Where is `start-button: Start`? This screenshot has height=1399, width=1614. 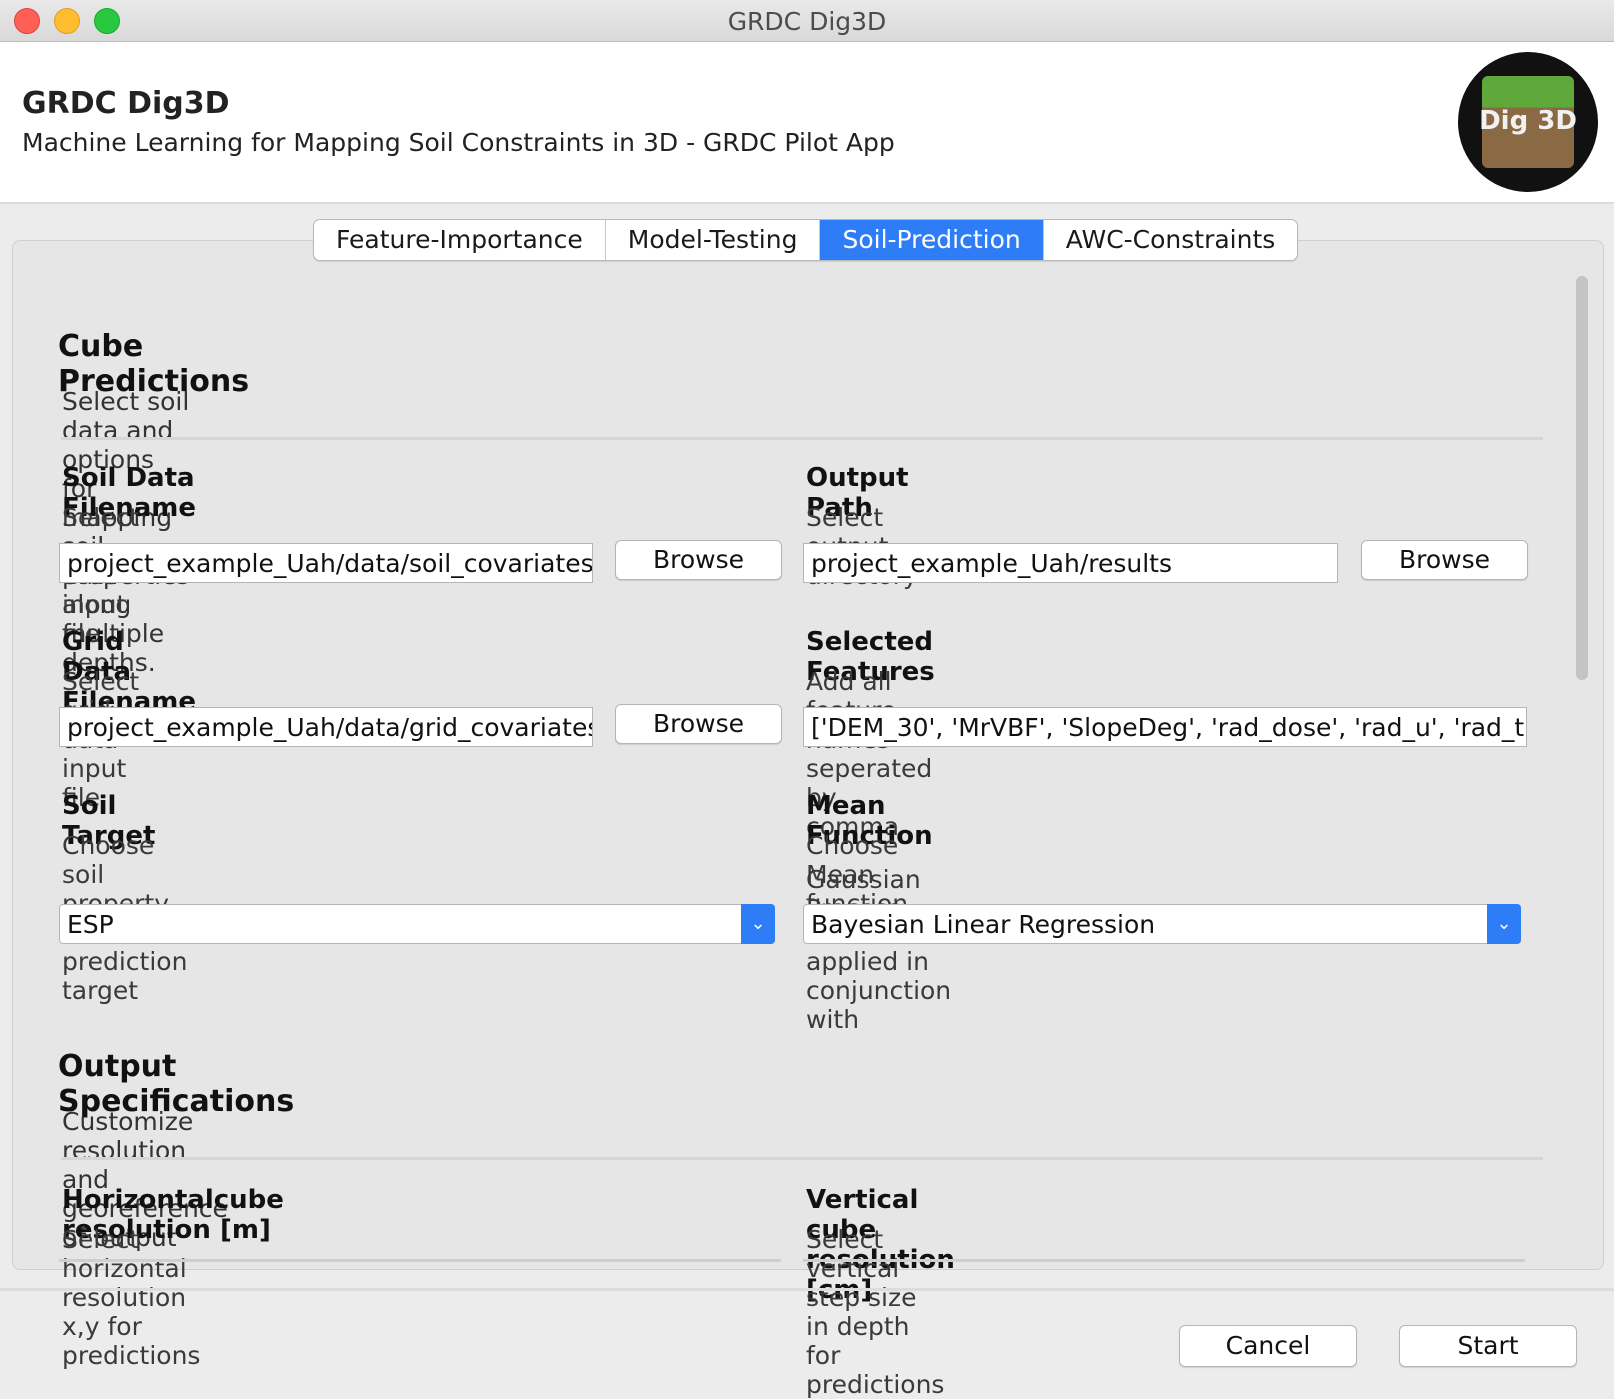 start-button: Start is located at coordinates (1488, 1346).